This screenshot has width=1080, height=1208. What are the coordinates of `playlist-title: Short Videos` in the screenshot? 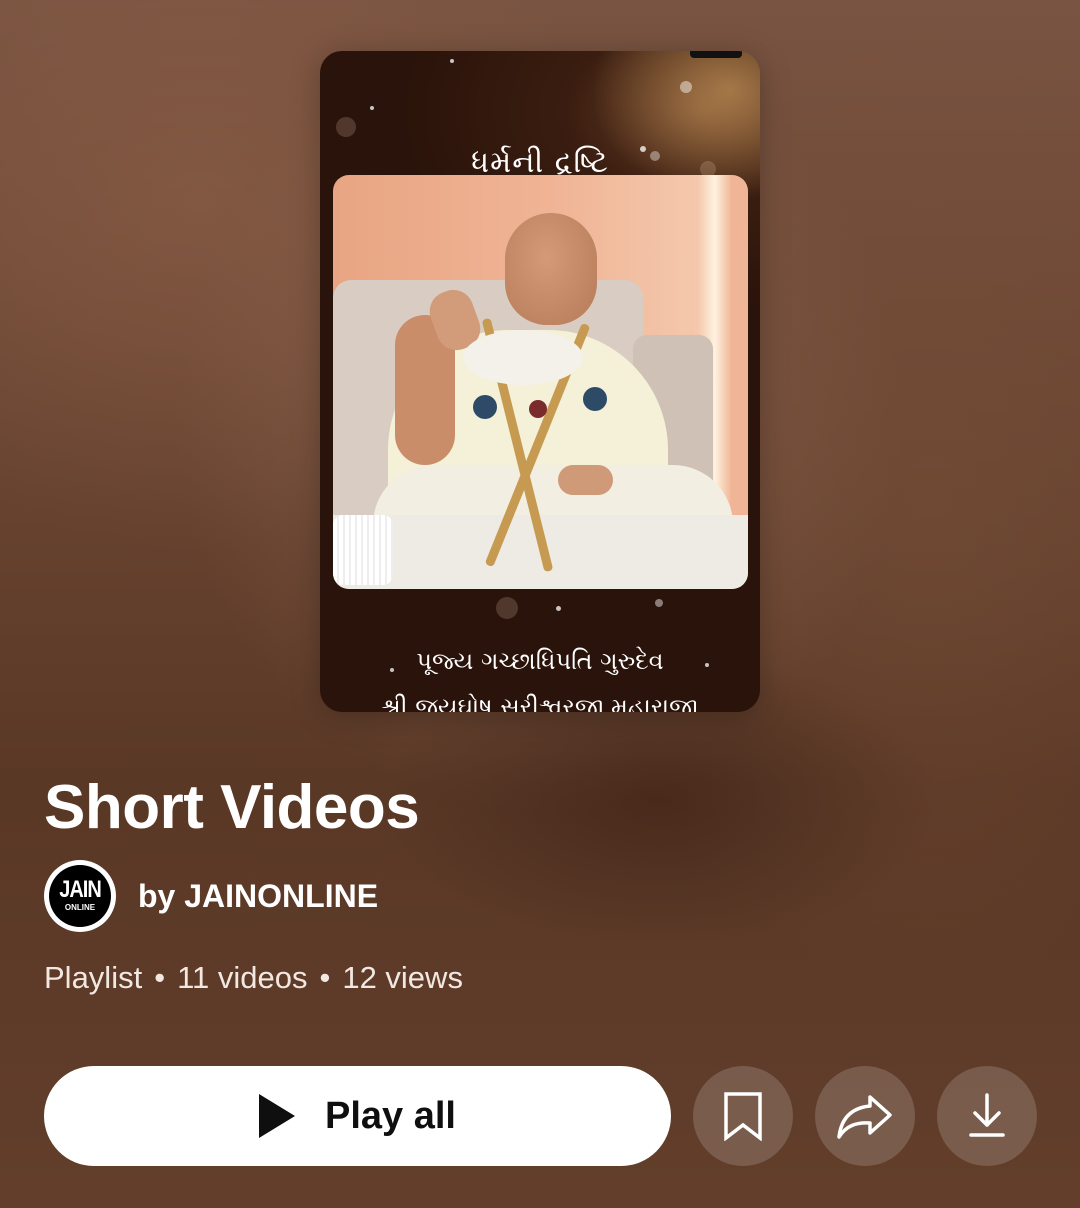 It's located at (232, 807).